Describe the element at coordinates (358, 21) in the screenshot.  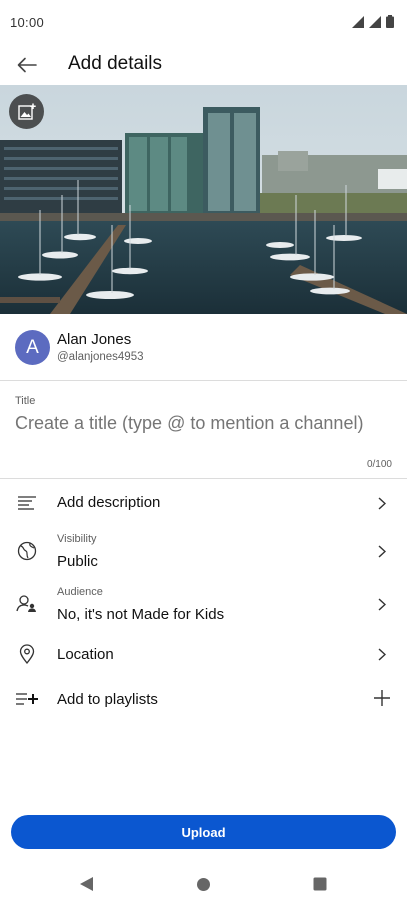
I see `wifi-signal-icon` at that location.